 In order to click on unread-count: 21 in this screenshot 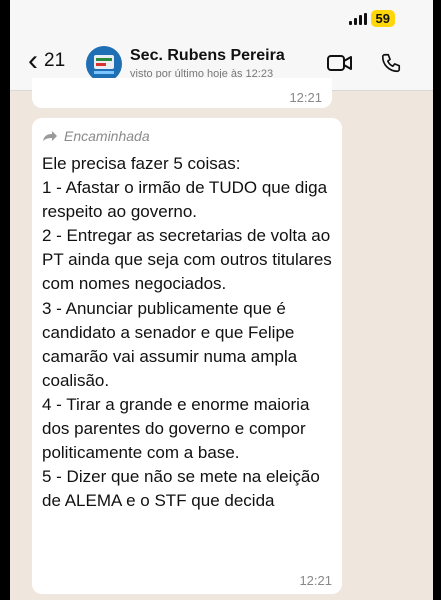, I will do `click(55, 60)`.